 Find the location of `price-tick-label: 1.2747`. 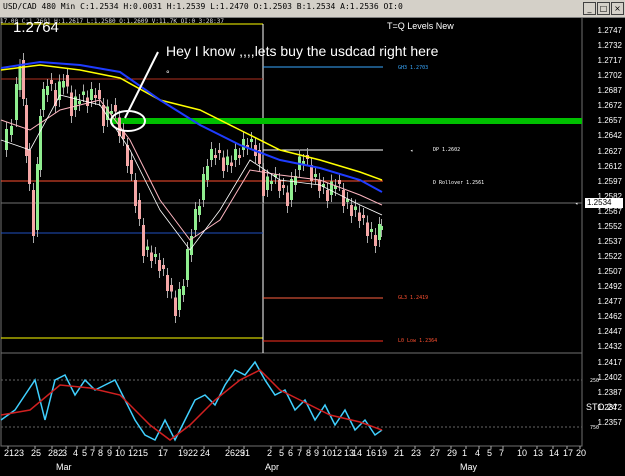

price-tick-label: 1.2747 is located at coordinates (609, 30).